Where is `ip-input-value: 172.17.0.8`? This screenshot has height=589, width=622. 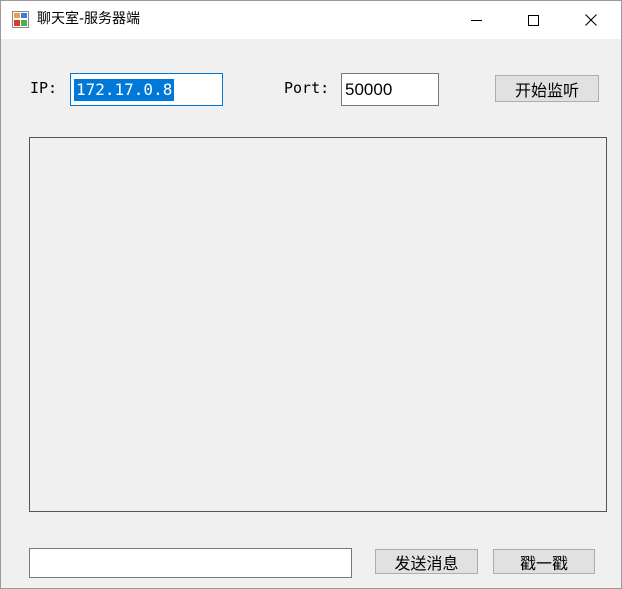
ip-input-value: 172.17.0.8 is located at coordinates (124, 90).